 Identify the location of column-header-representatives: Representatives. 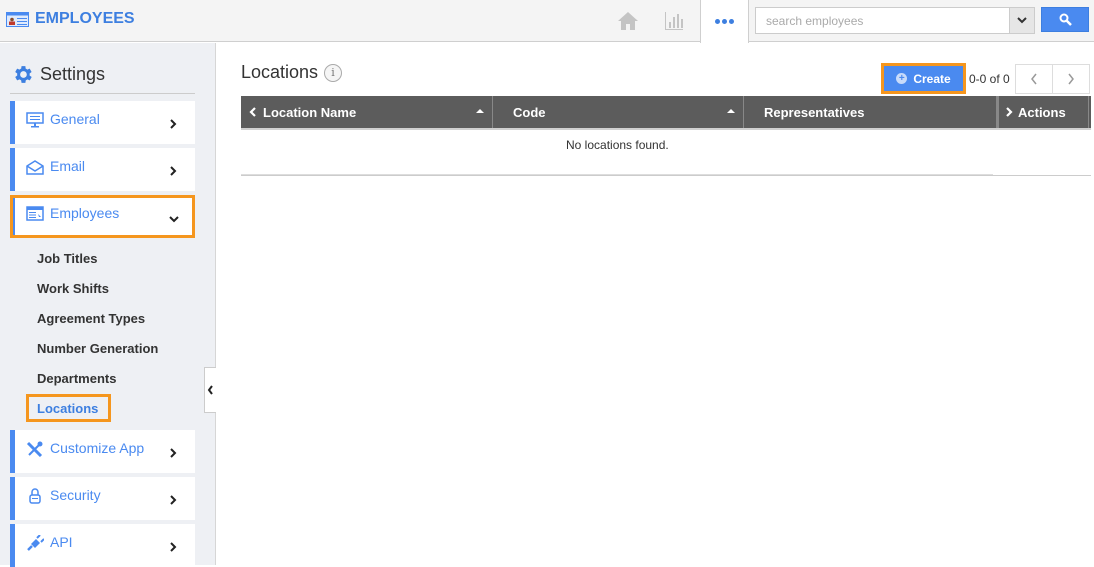
(870, 112).